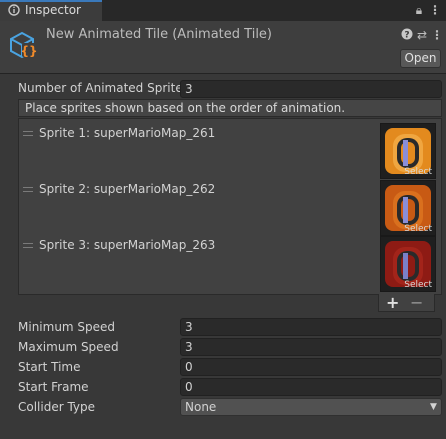  What do you see at coordinates (311, 327) in the screenshot?
I see `min-speed-field: 3` at bounding box center [311, 327].